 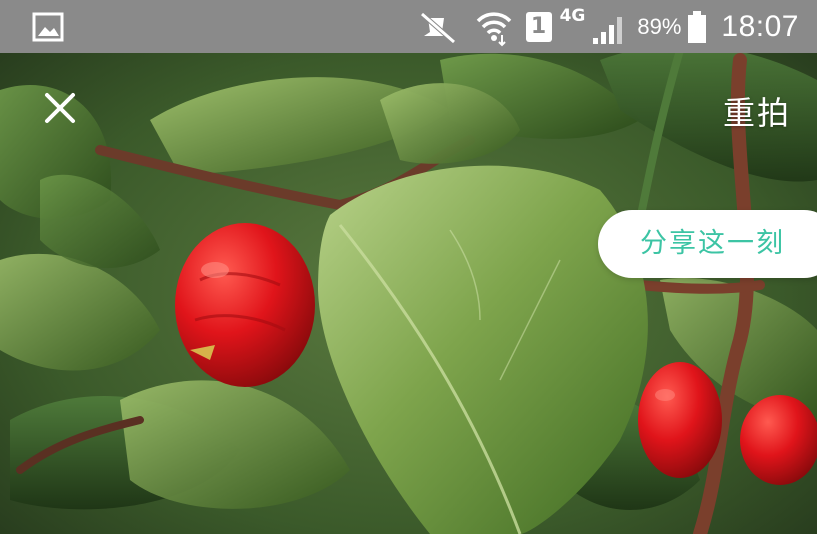 What do you see at coordinates (572, 16) in the screenshot?
I see `network-type-label: 4G` at bounding box center [572, 16].